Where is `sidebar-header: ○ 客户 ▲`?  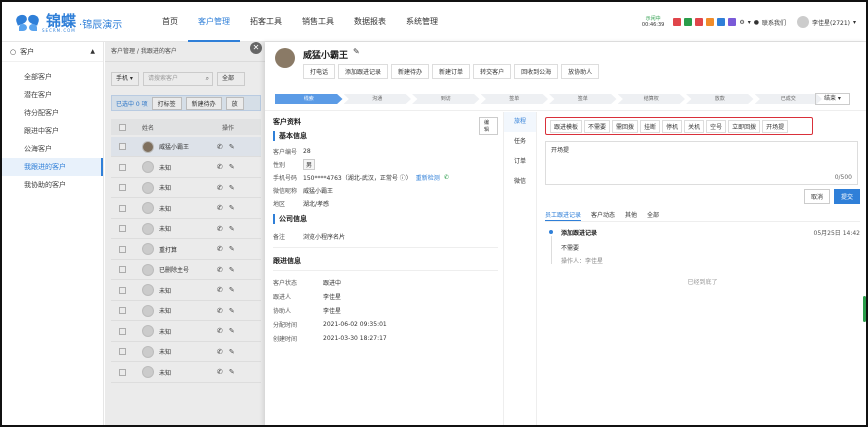 sidebar-header: ○ 客户 ▲ is located at coordinates (52, 52).